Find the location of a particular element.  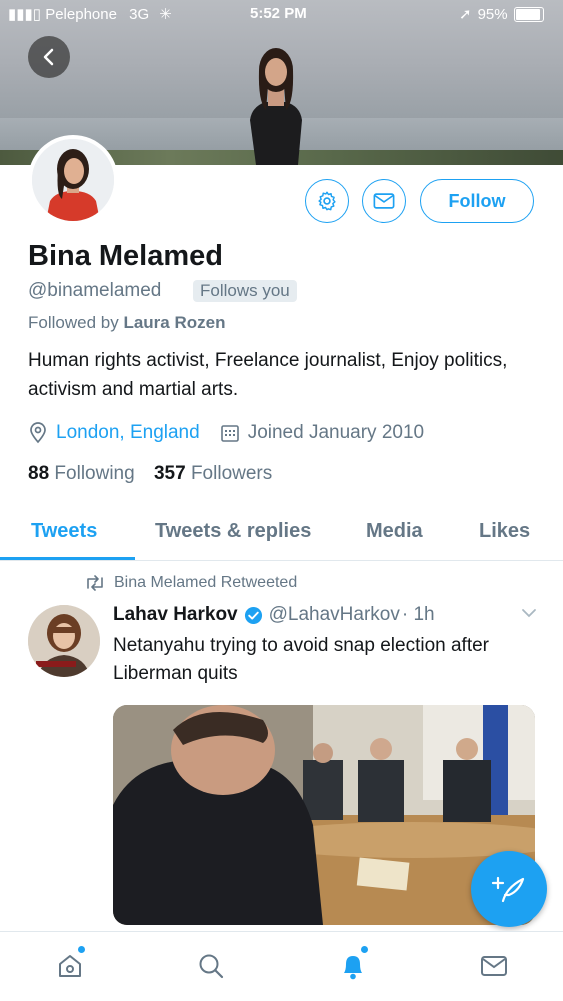

message-button is located at coordinates (384, 201).